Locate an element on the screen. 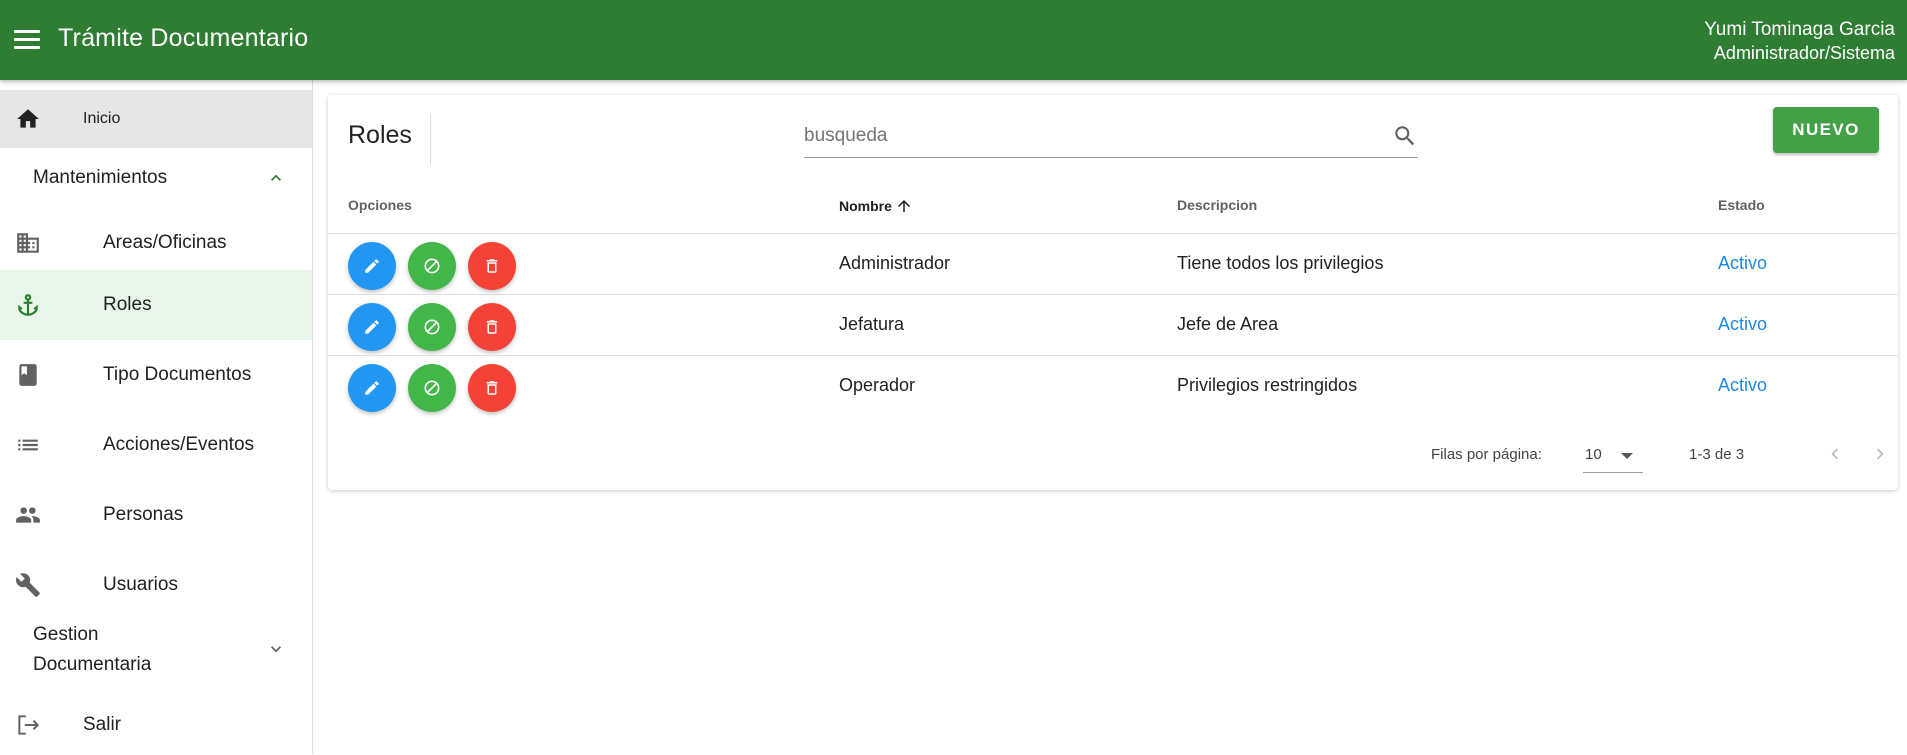 This screenshot has width=1907, height=755. sidebar-item-label: Inicio is located at coordinates (102, 118).